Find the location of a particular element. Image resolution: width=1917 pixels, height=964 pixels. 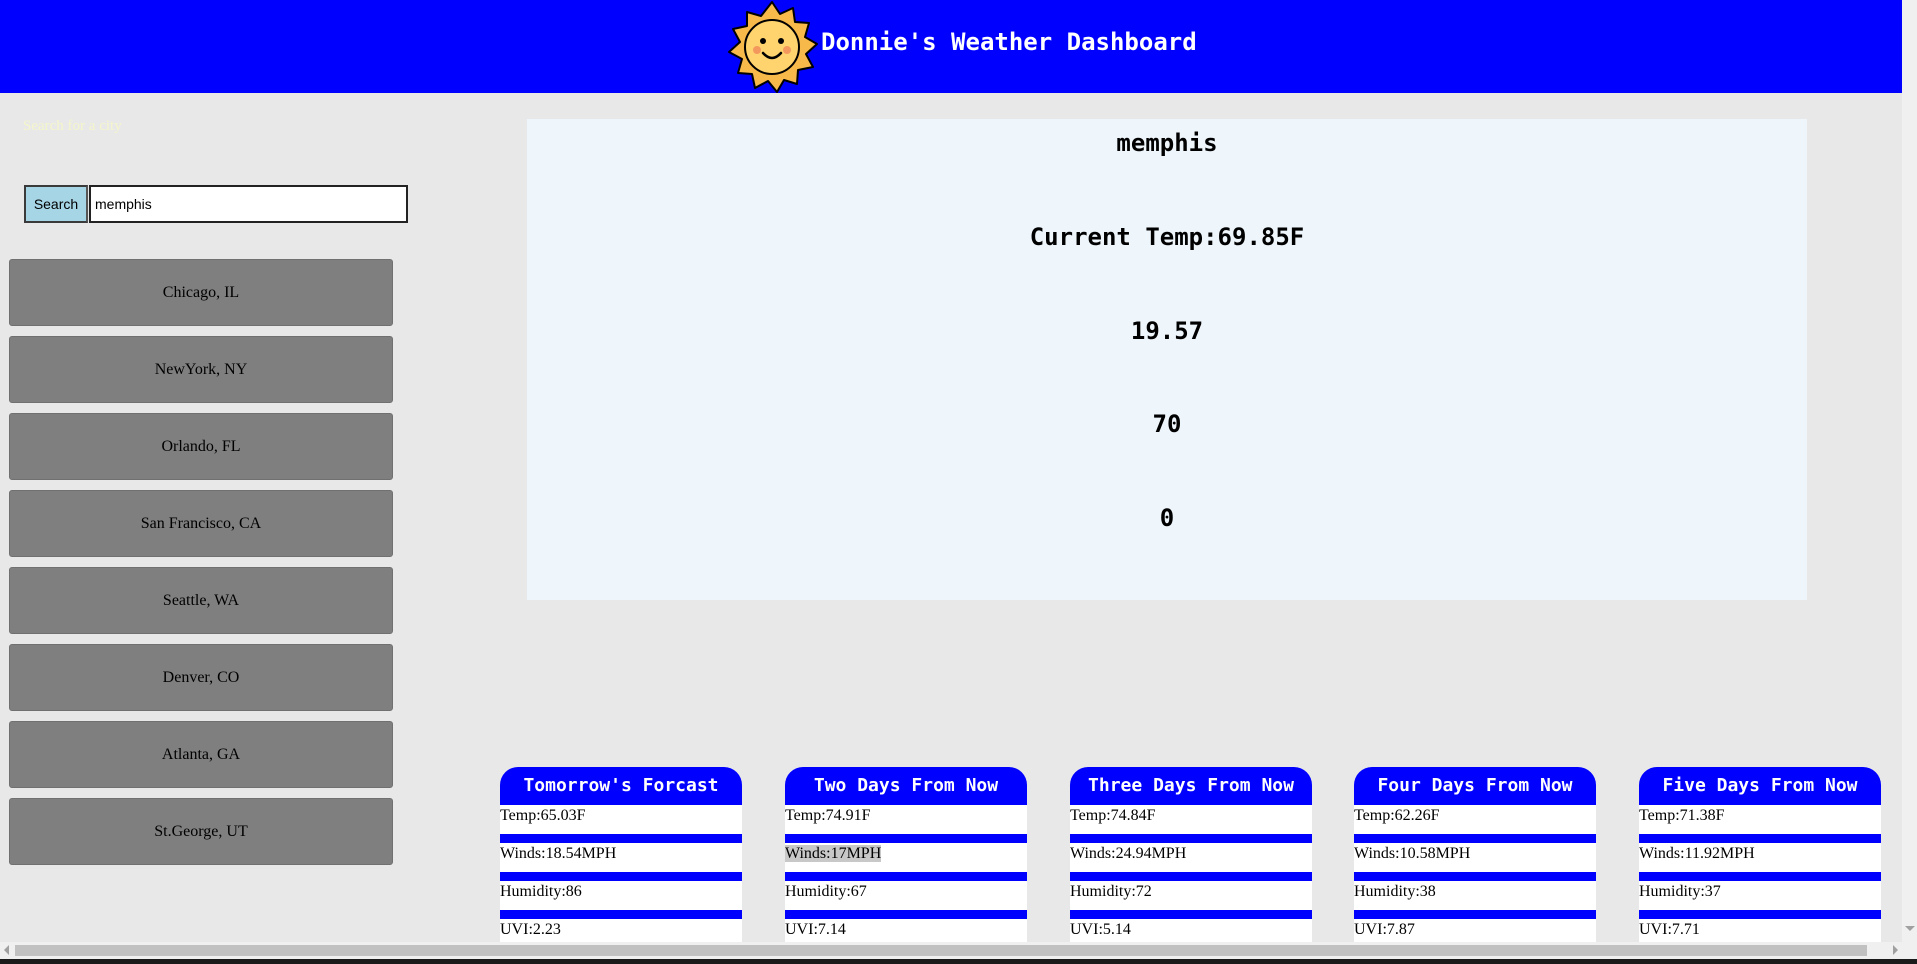

city-button-st-george: St.George, UT is located at coordinates (201, 831).